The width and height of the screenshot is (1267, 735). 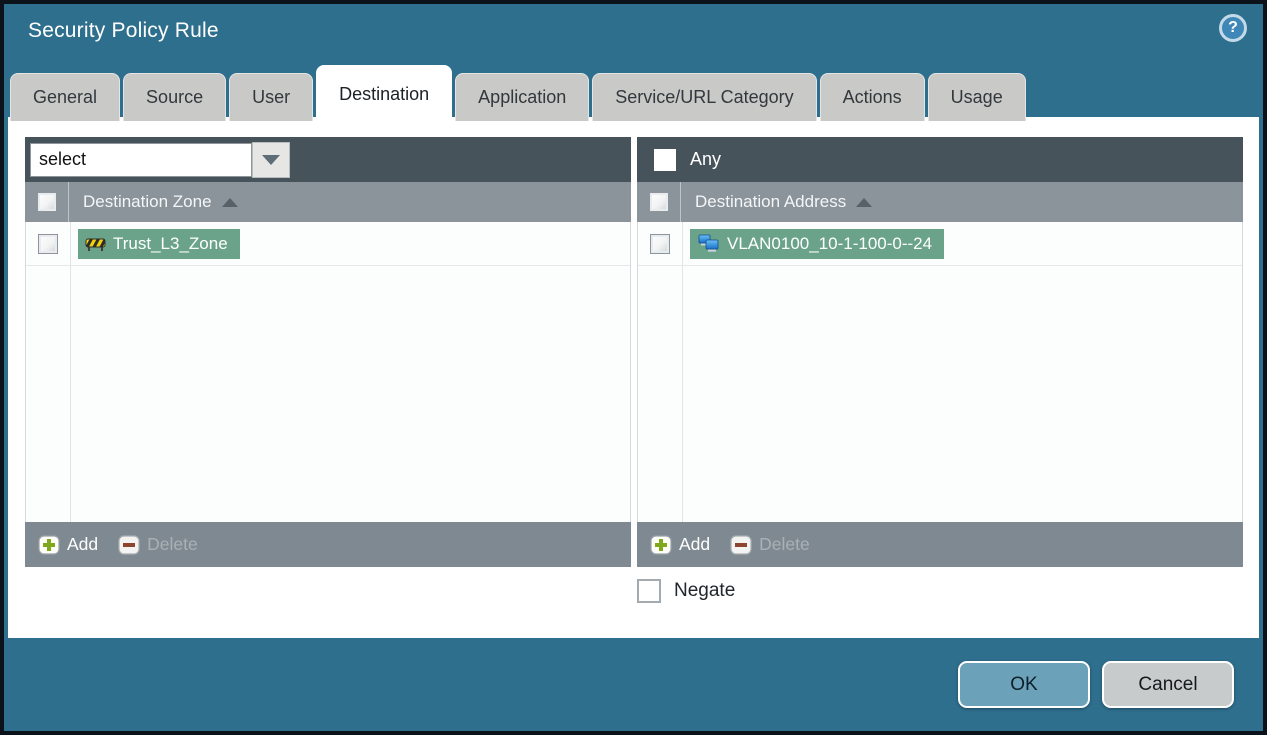 I want to click on address-add-button: Add, so click(x=680, y=544).